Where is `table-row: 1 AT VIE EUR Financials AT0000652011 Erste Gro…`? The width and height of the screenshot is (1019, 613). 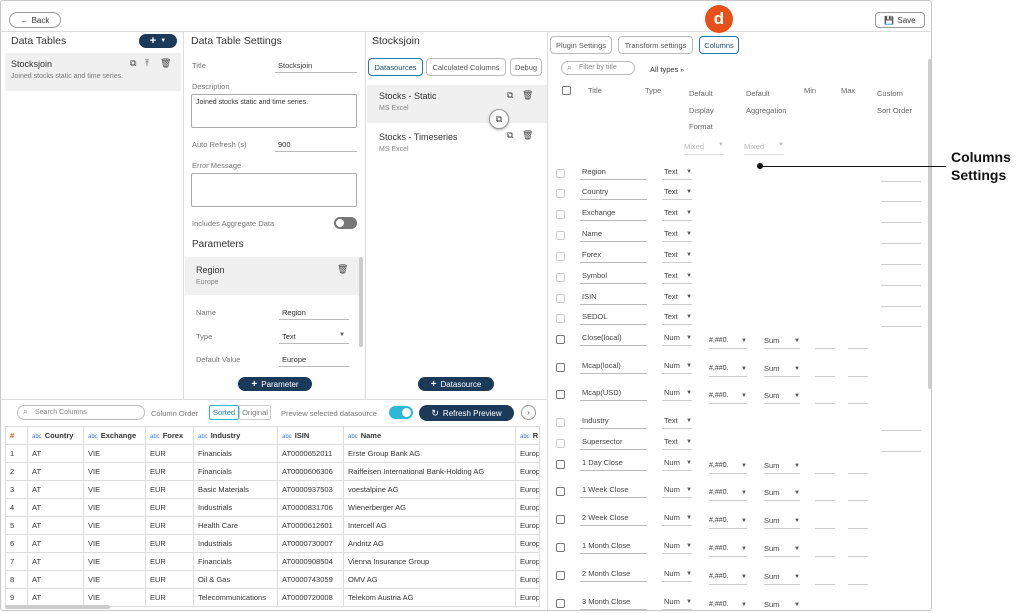
table-row: 1 AT VIE EUR Financials AT0000652011 Erste Gro… is located at coordinates (272, 453).